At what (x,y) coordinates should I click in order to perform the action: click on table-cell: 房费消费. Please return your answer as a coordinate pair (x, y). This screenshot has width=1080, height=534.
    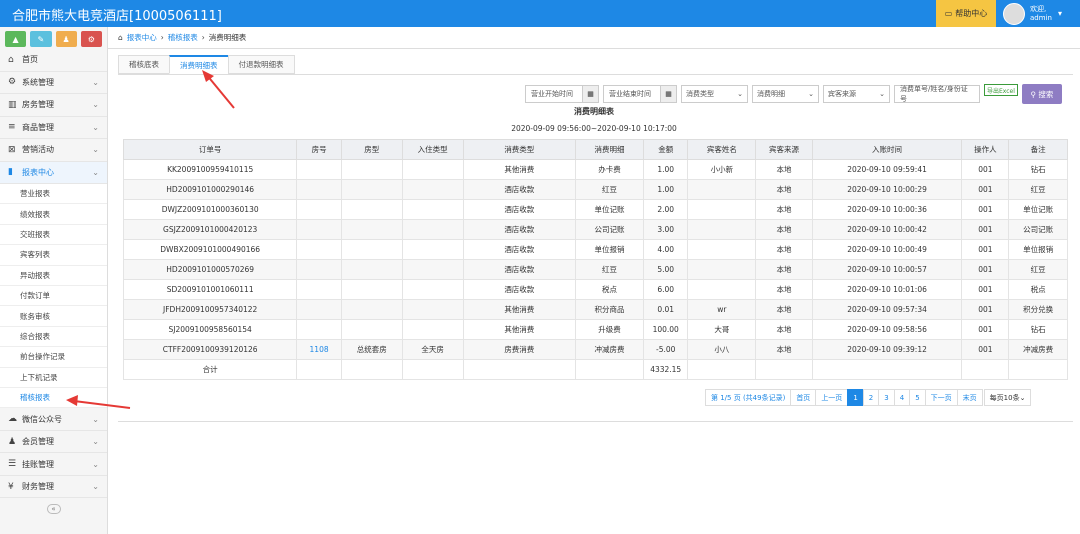
    Looking at the image, I should click on (519, 349).